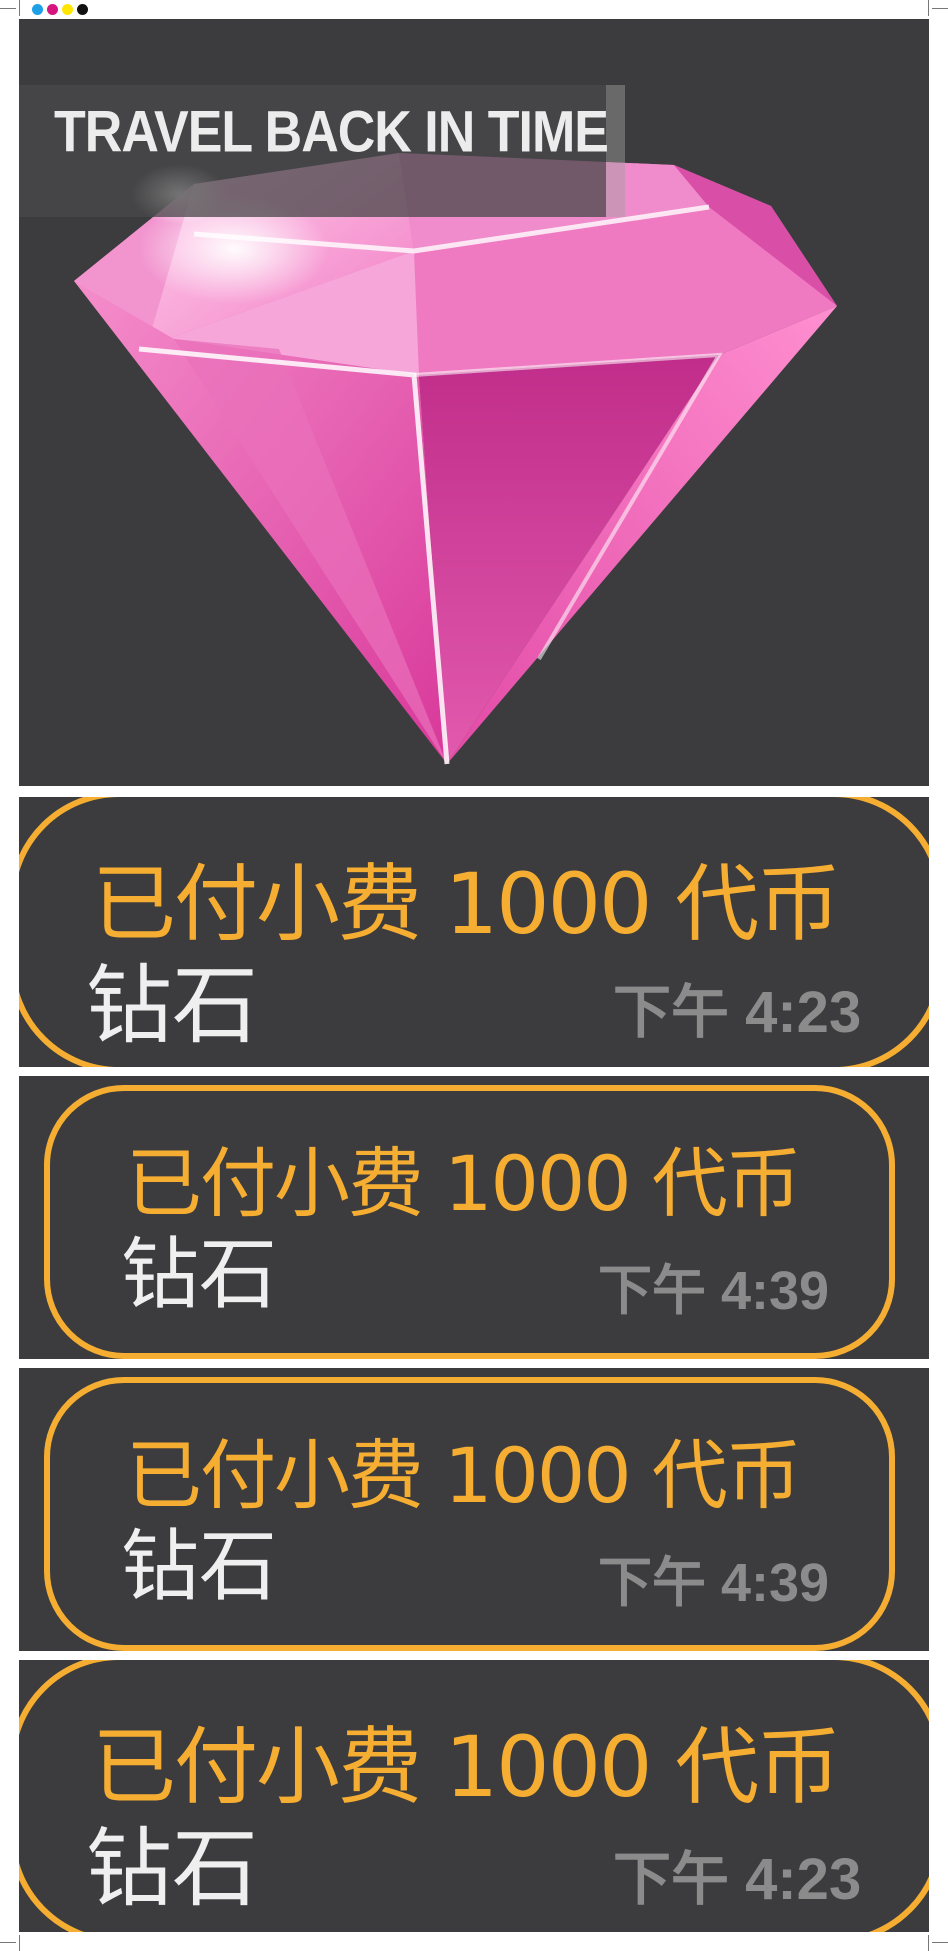  I want to click on black-dot, so click(82, 9).